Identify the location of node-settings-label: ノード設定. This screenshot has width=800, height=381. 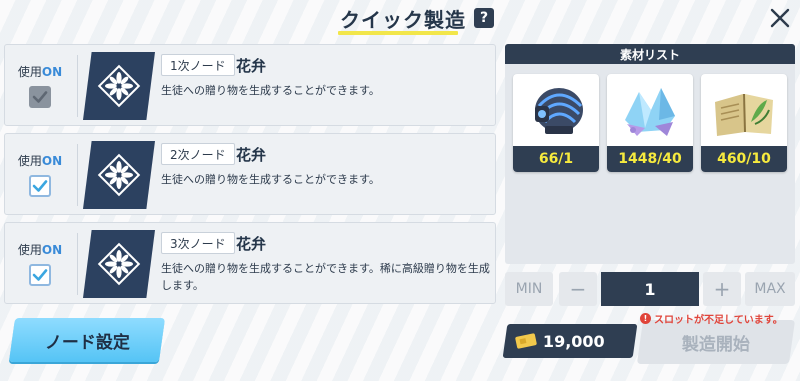
(87, 342).